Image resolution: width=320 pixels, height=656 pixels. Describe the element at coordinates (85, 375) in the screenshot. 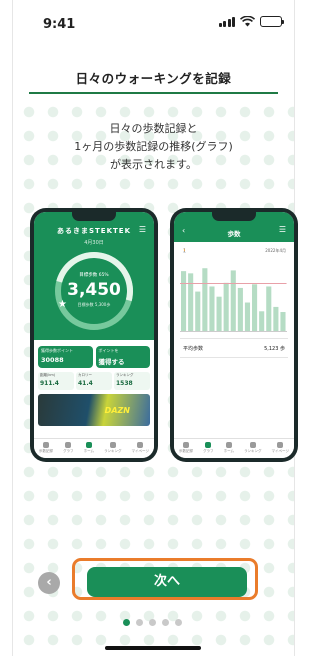

I see `stat-label: カロリー` at that location.